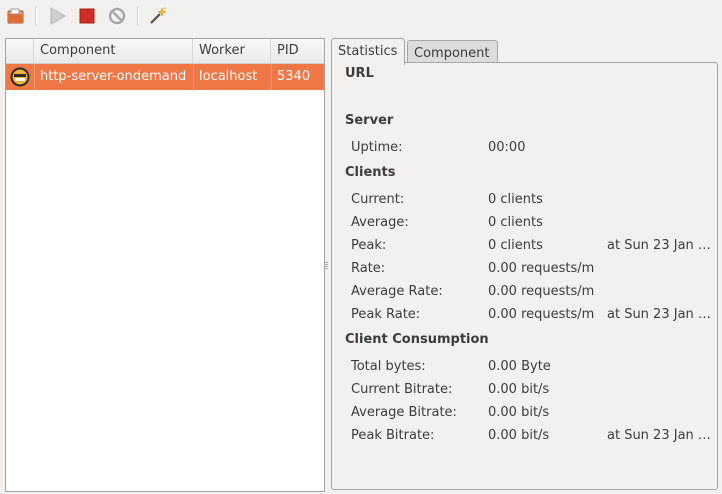 The width and height of the screenshot is (722, 494). I want to click on play-icon, so click(58, 16).